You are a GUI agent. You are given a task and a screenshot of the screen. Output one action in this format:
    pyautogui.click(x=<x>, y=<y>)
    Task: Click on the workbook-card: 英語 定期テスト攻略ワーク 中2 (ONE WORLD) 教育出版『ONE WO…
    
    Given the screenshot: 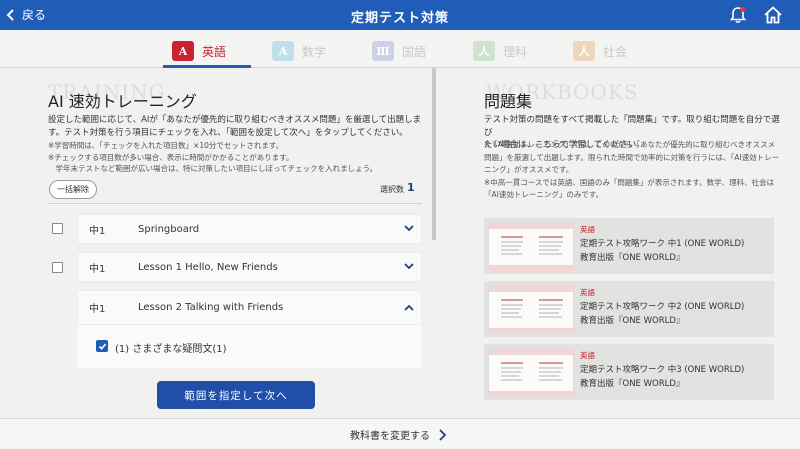 What is the action you would take?
    pyautogui.click(x=629, y=309)
    